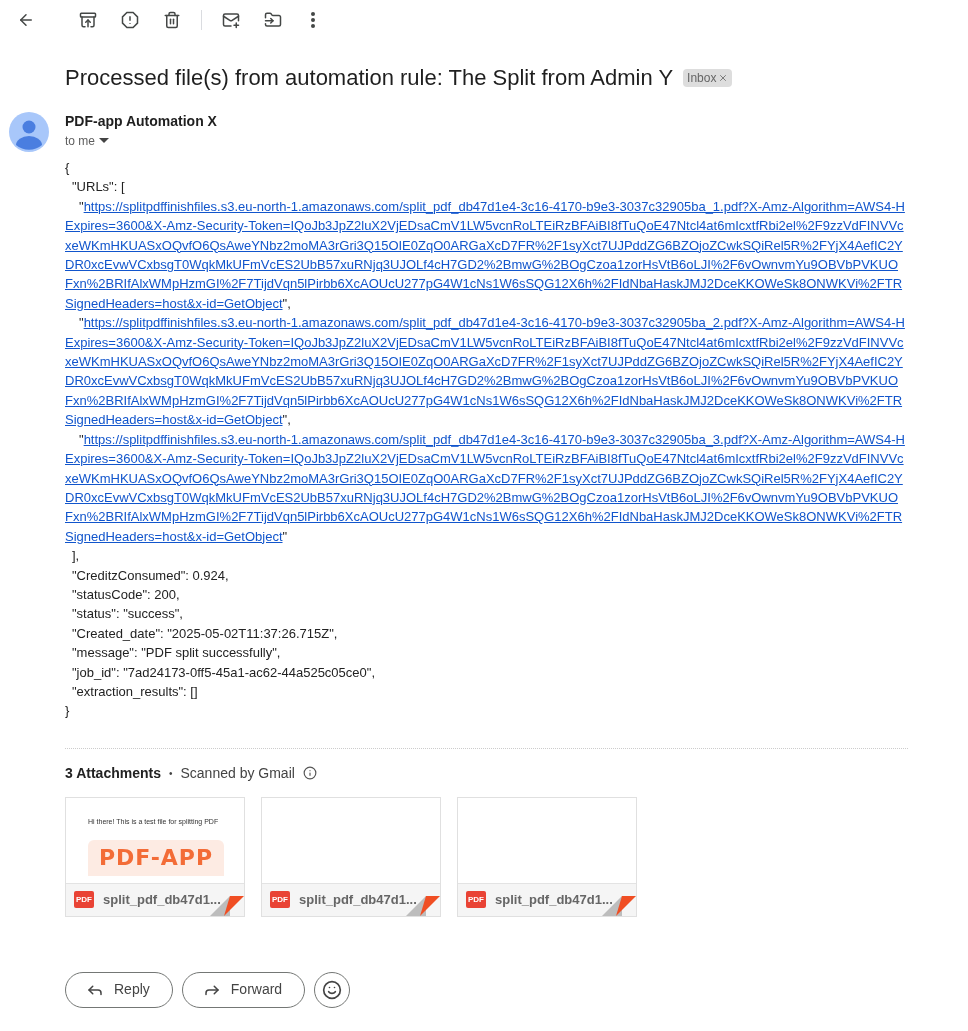 Image resolution: width=968 pixels, height=1031 pixels. Describe the element at coordinates (141, 121) in the screenshot. I see `sender-name: PDF-app Automation X` at that location.